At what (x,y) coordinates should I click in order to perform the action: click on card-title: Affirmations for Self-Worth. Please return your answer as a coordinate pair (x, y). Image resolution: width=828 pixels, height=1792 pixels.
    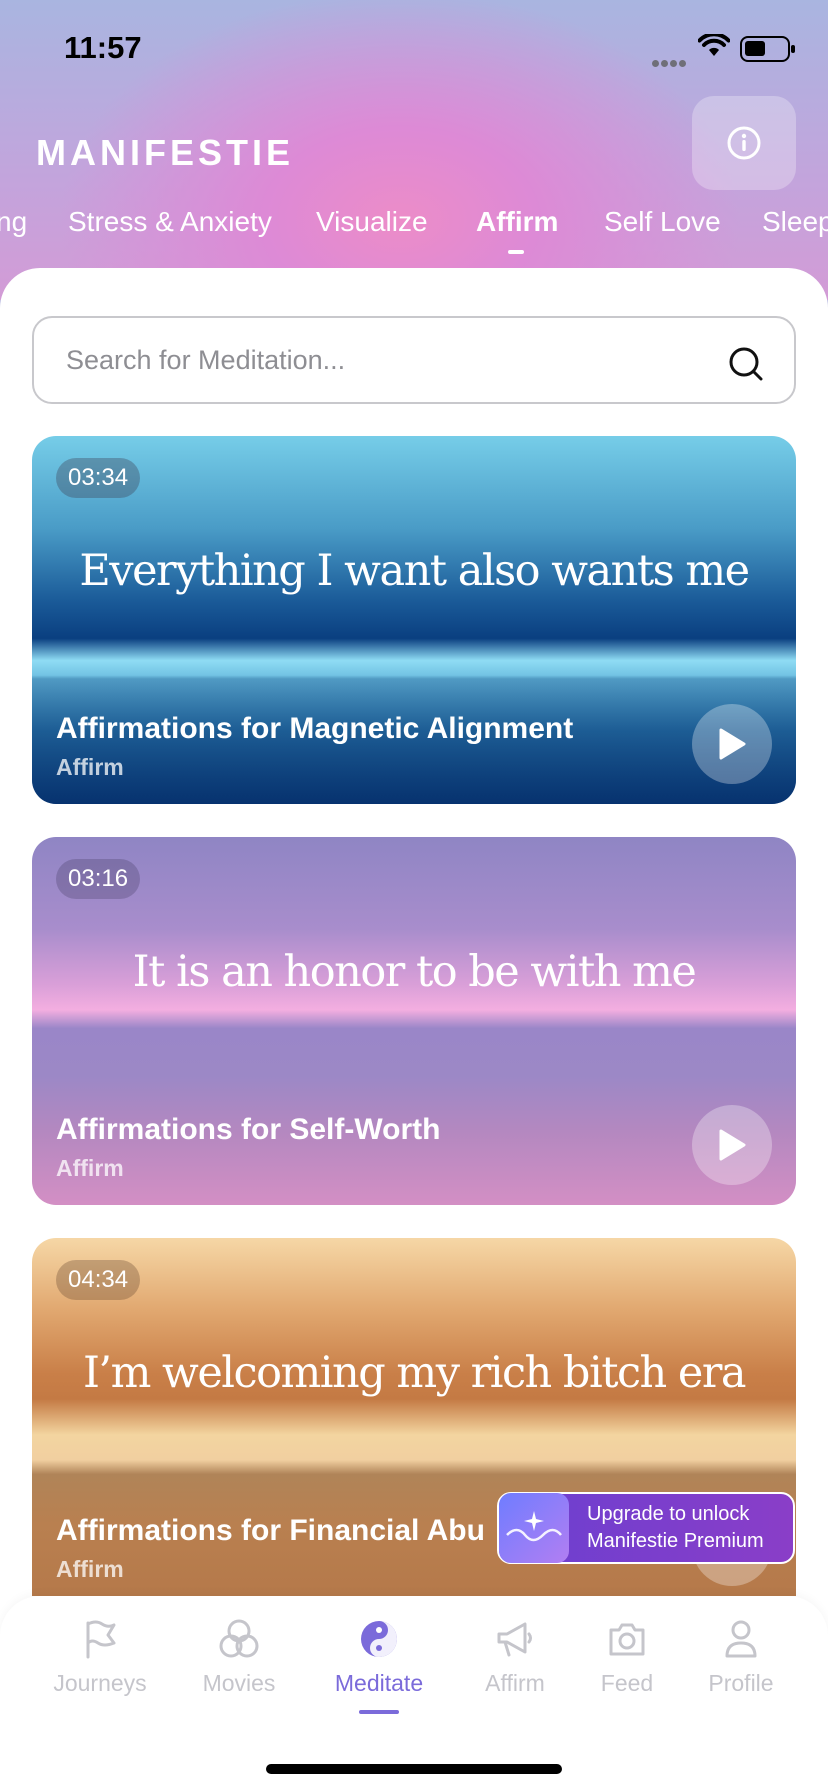
    Looking at the image, I should click on (248, 1129).